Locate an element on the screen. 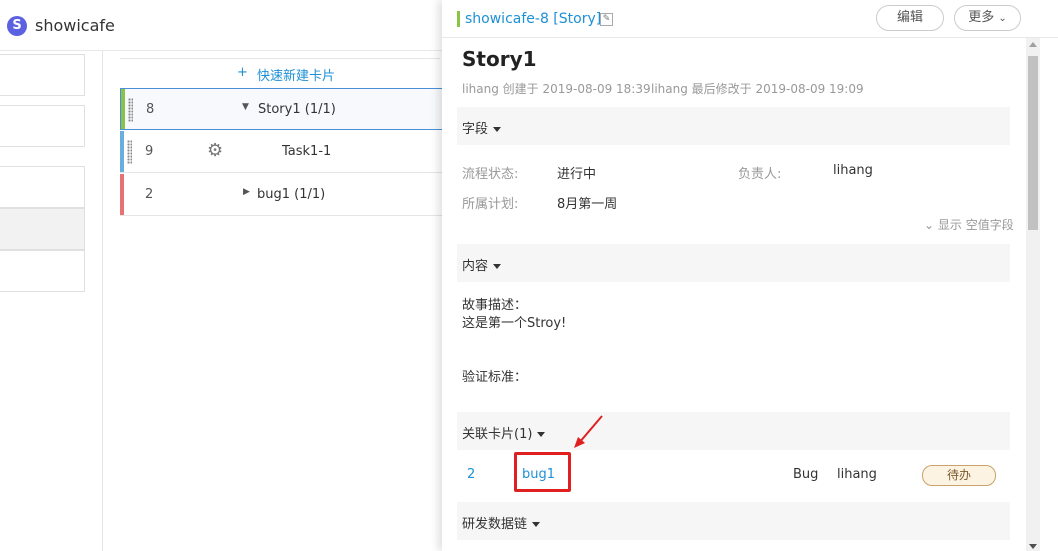 The image size is (1058, 551). card-title: Story1 is located at coordinates (499, 59).